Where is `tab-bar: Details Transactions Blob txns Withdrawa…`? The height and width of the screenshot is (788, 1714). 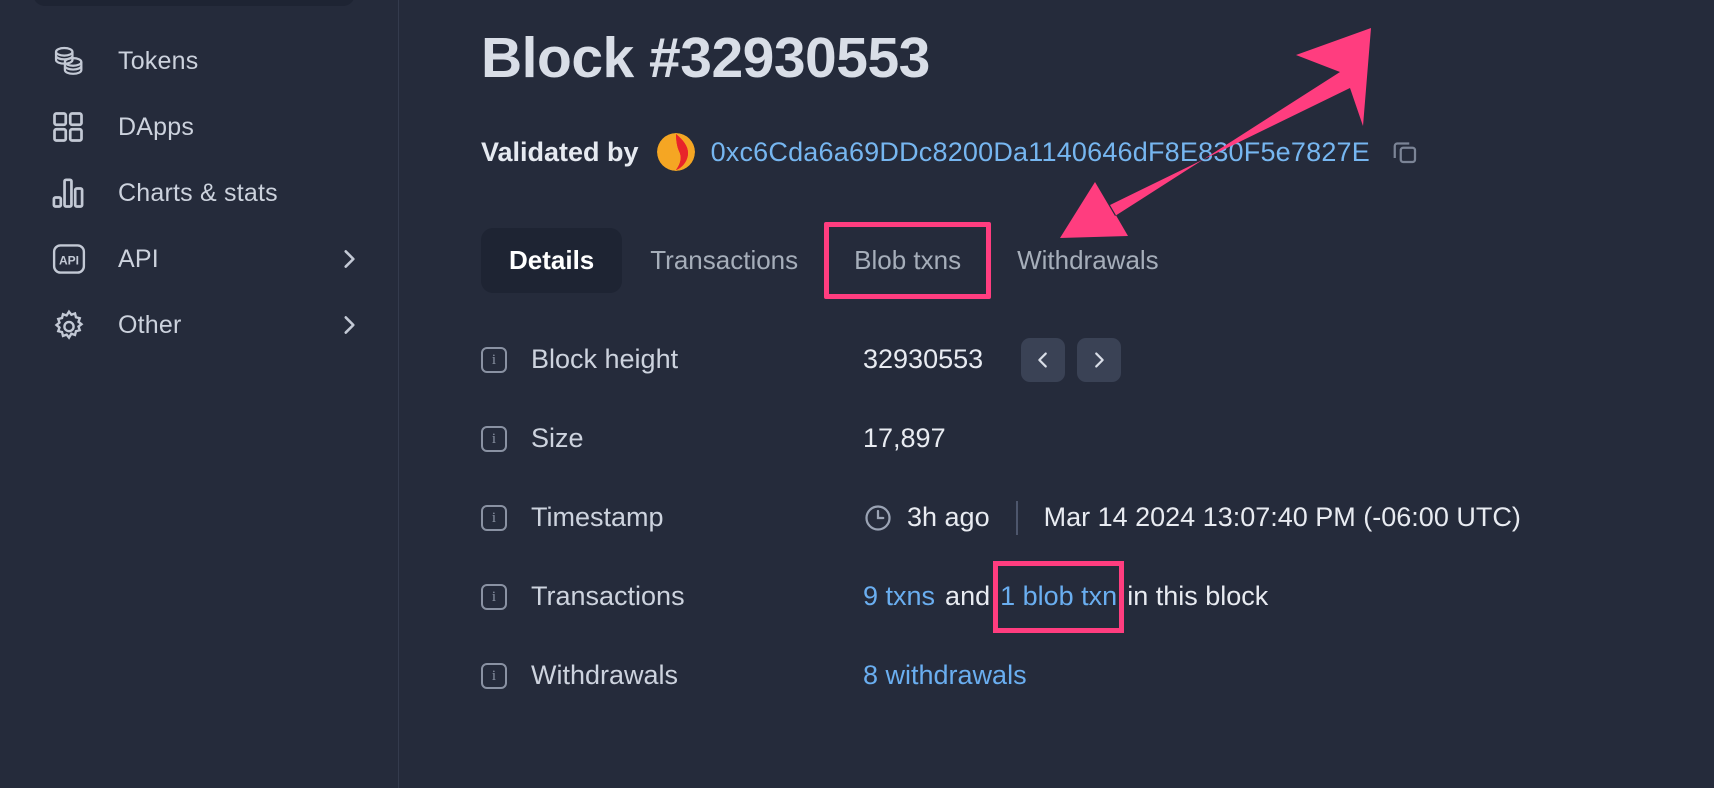
tab-bar: Details Transactions Blob txns Withdrawa… is located at coordinates (834, 260).